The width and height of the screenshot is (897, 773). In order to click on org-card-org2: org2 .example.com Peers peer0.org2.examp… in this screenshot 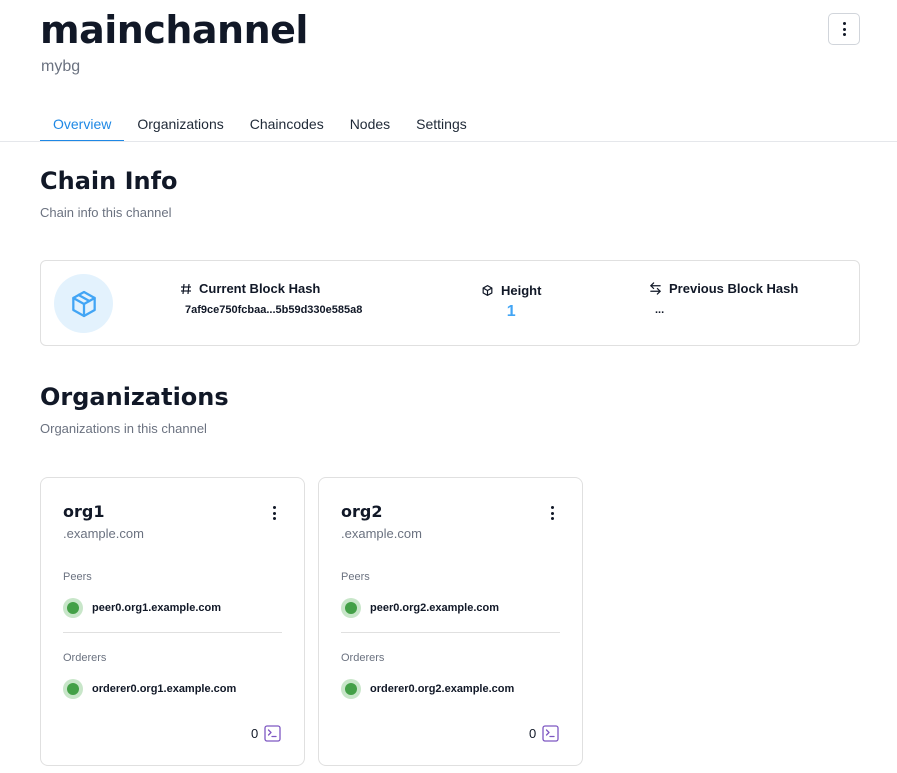, I will do `click(450, 621)`.